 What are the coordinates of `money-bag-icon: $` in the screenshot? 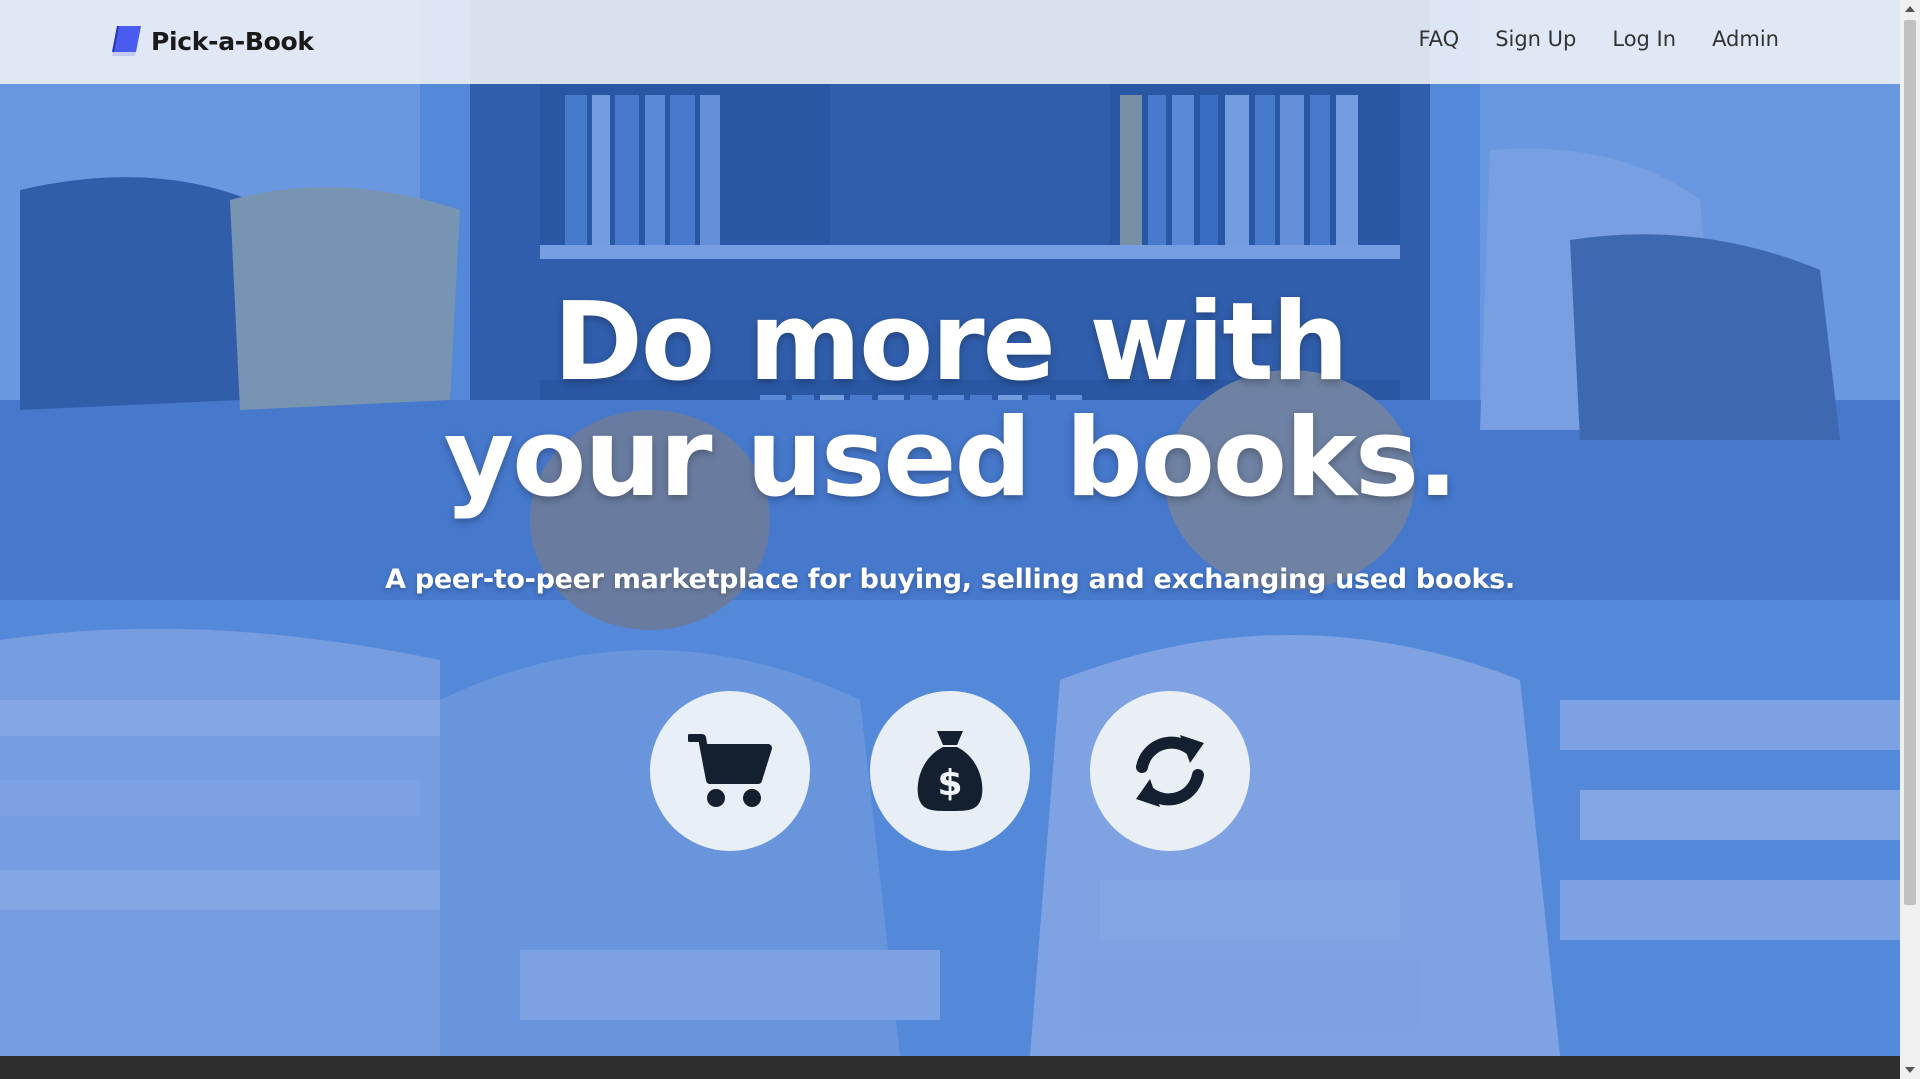 It's located at (950, 771).